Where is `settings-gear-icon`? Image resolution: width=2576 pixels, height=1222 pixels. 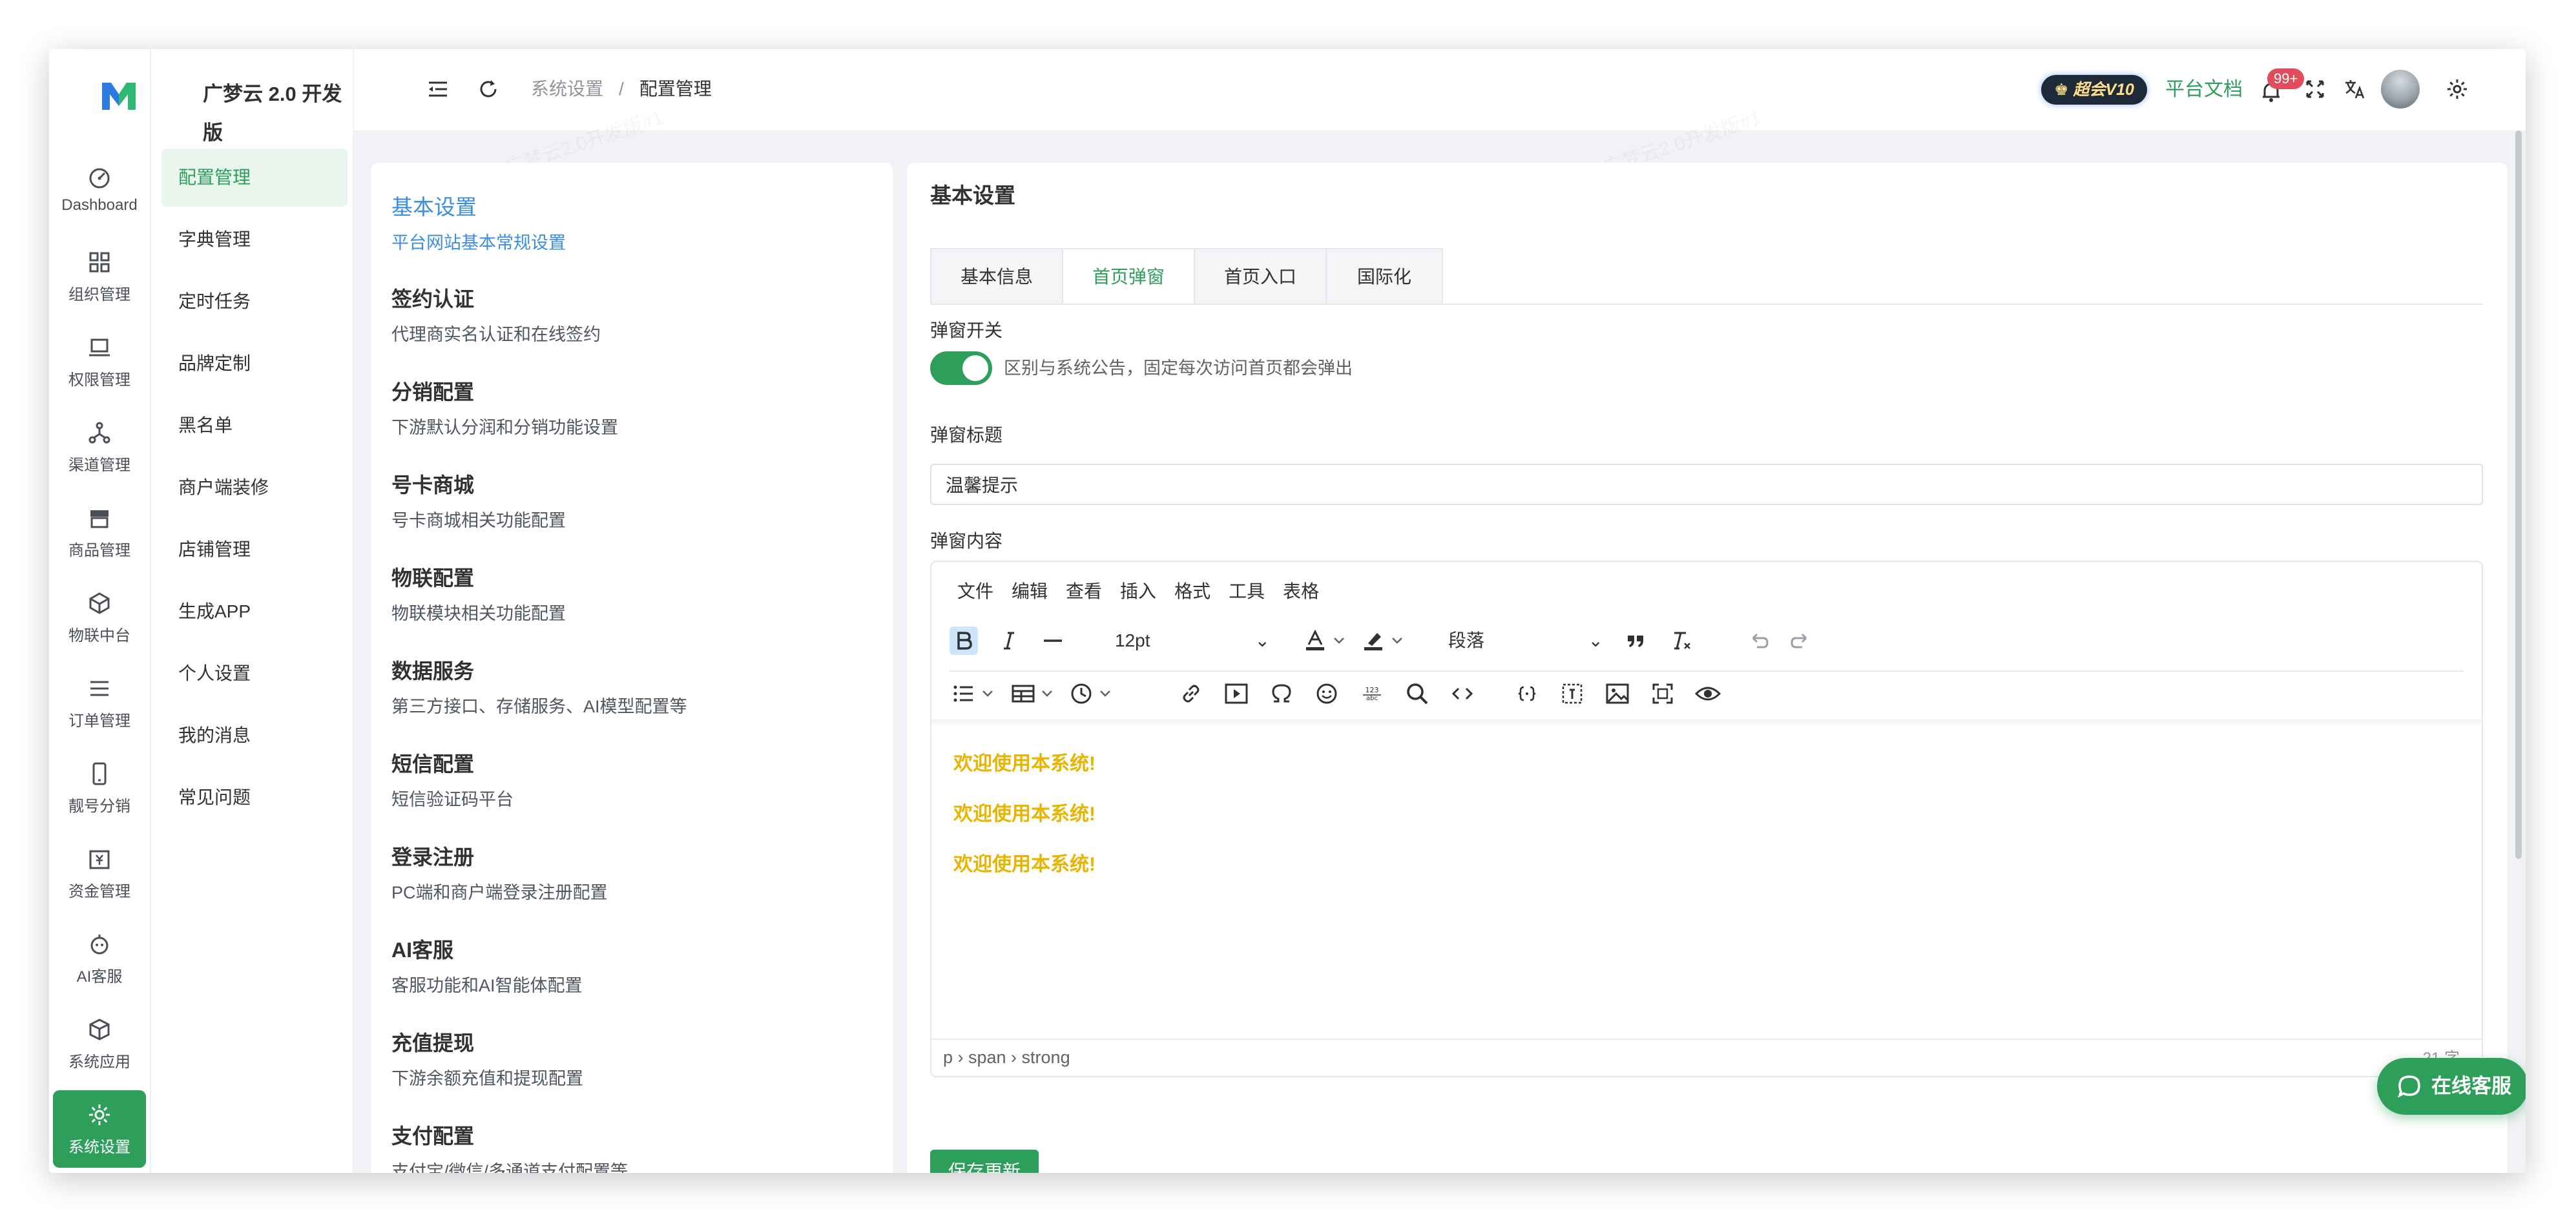
settings-gear-icon is located at coordinates (2457, 89).